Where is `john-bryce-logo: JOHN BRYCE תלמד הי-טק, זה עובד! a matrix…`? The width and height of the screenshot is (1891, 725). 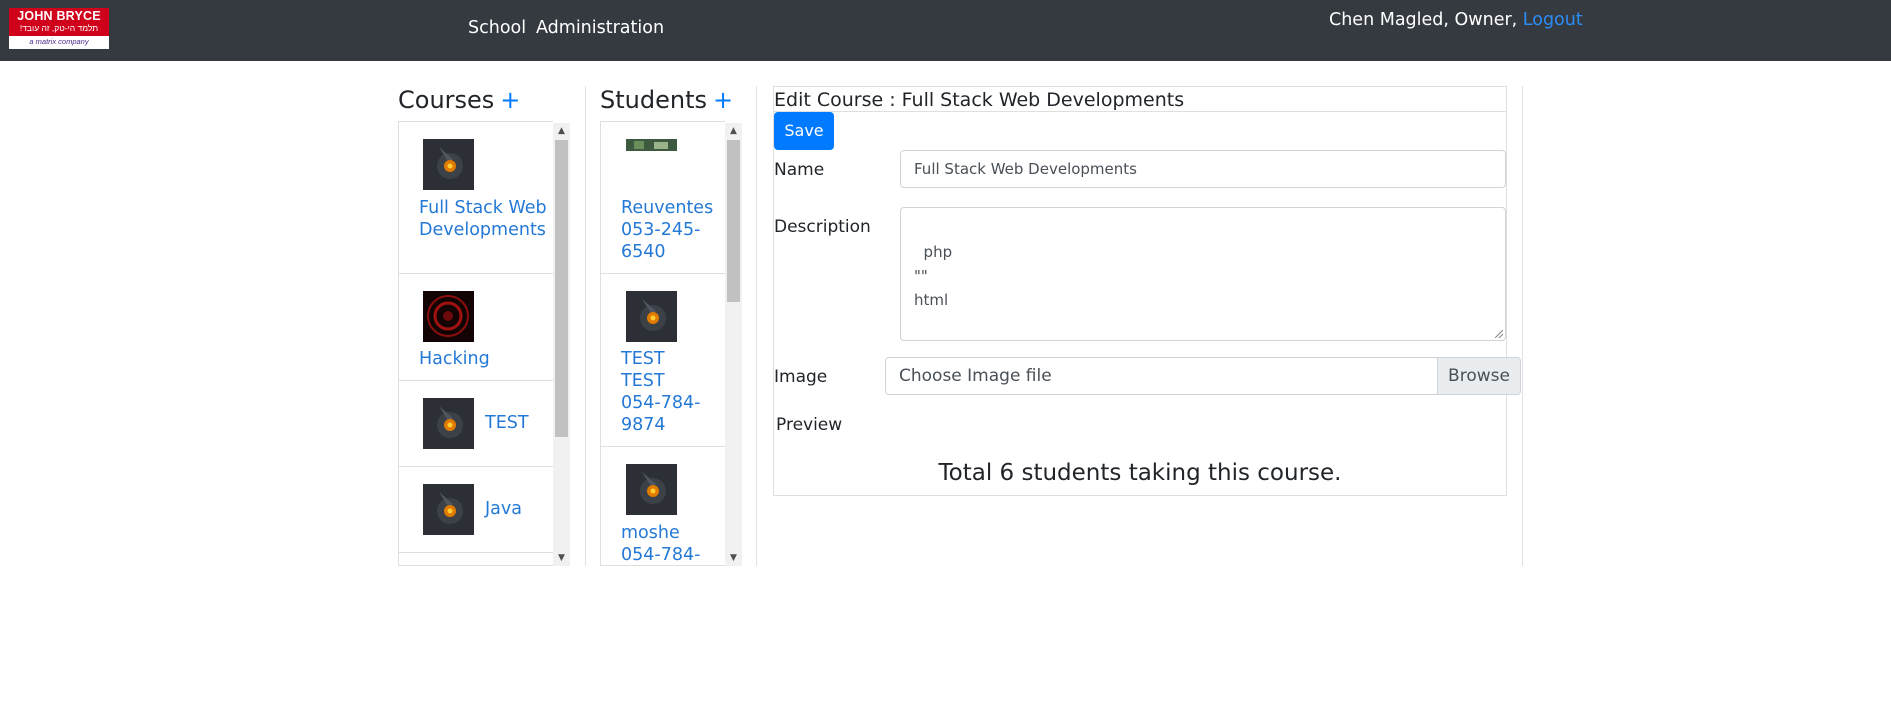 john-bryce-logo: JOHN BRYCE תלמד הי-טק, זה עובד! a matrix… is located at coordinates (59, 28).